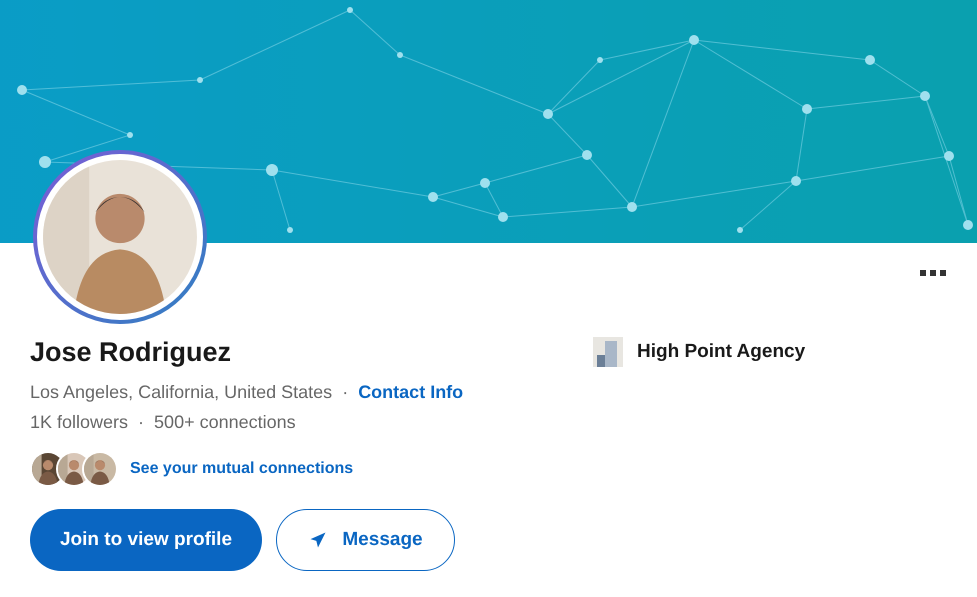 Image resolution: width=977 pixels, height=597 pixels. Describe the element at coordinates (318, 540) in the screenshot. I see `send-icon` at that location.